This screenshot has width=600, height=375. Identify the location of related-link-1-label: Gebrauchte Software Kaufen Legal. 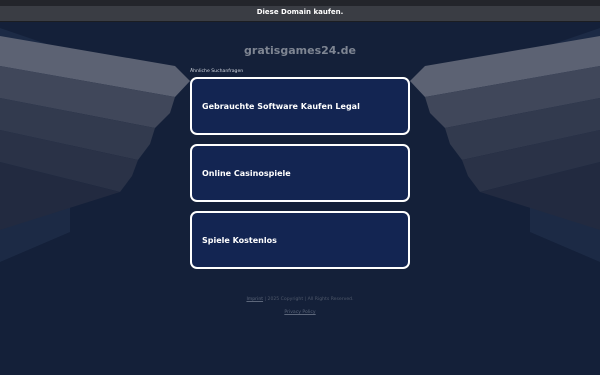
(281, 106).